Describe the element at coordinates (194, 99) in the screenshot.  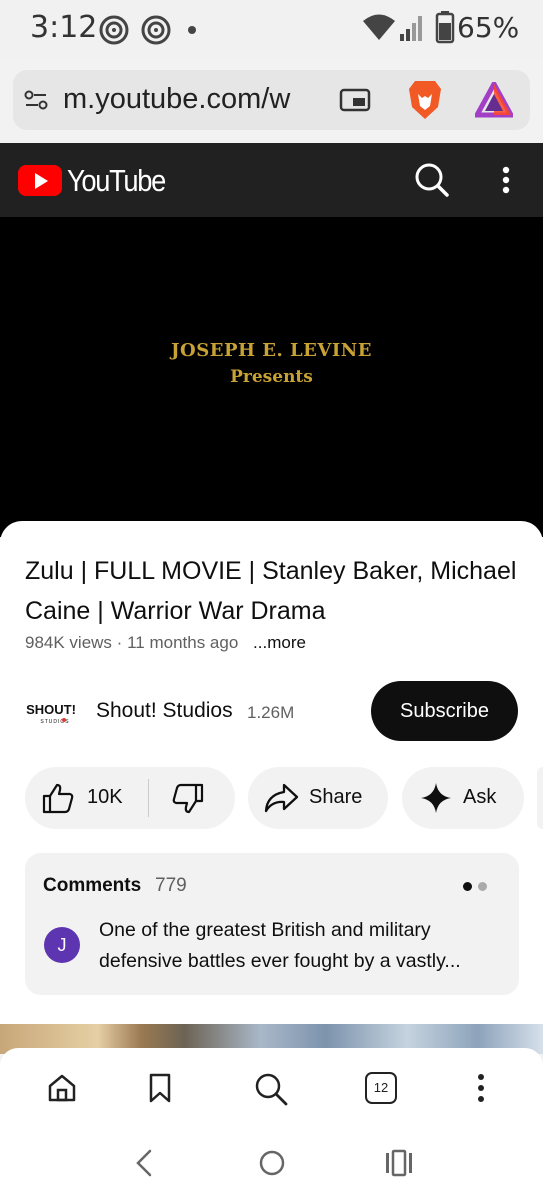
I see `url-text: m.youtube.com/w` at that location.